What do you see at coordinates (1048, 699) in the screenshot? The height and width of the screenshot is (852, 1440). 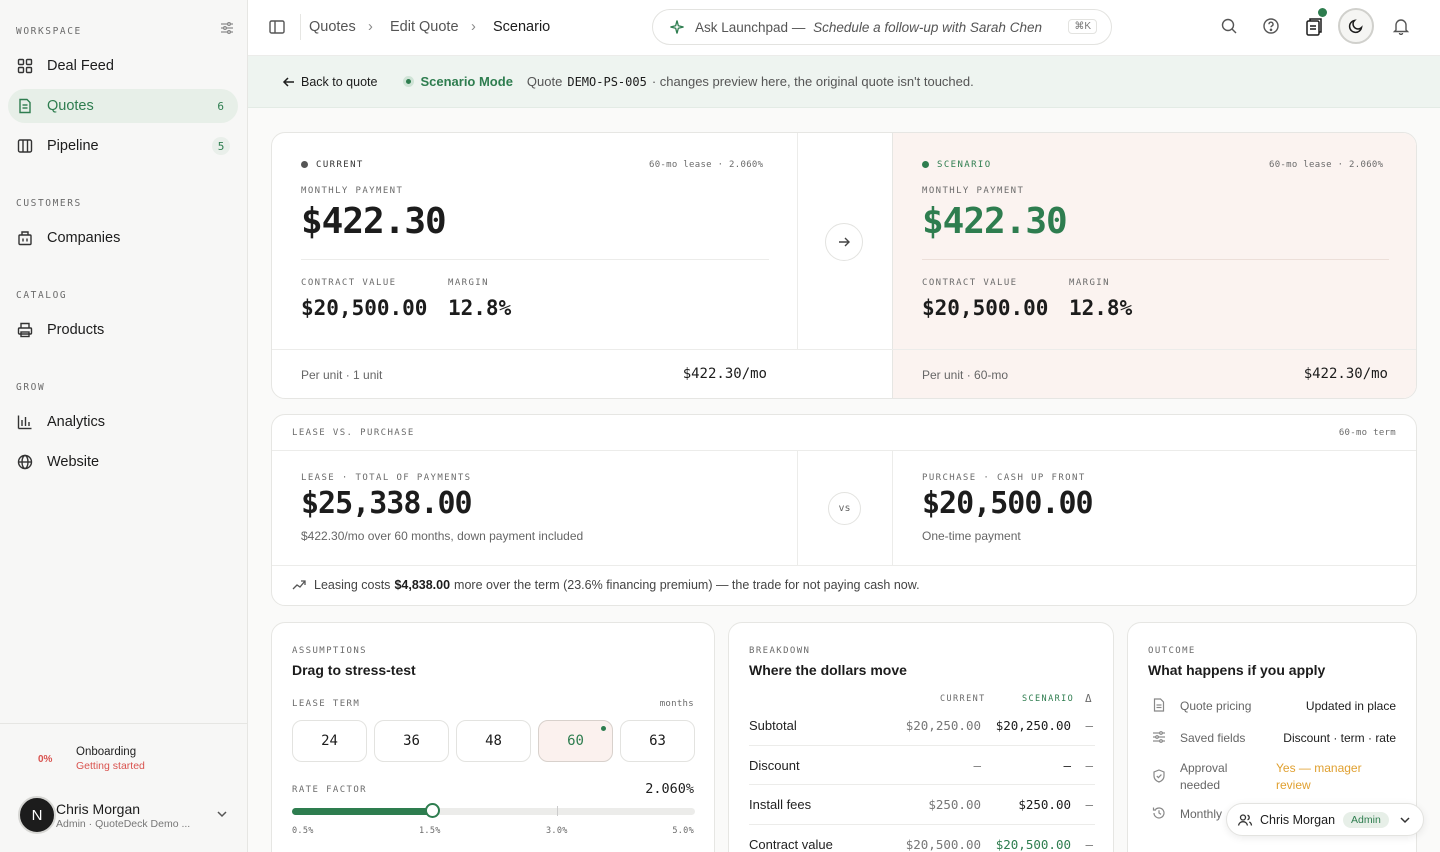 I see `col-scenario-header: SCENARIO` at bounding box center [1048, 699].